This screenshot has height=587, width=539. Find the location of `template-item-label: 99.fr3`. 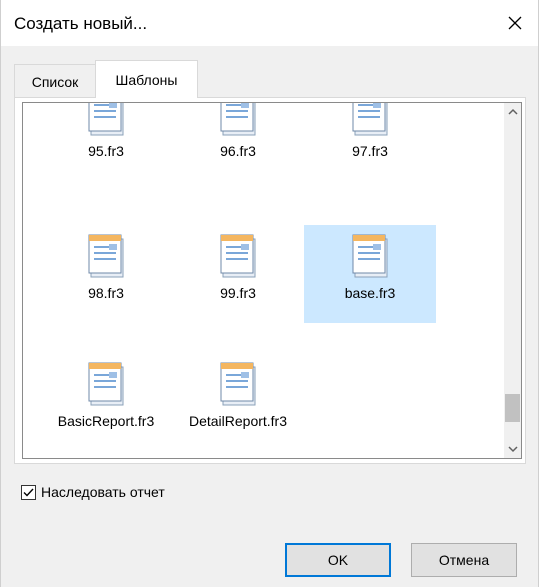

template-item-label: 99.fr3 is located at coordinates (238, 293).